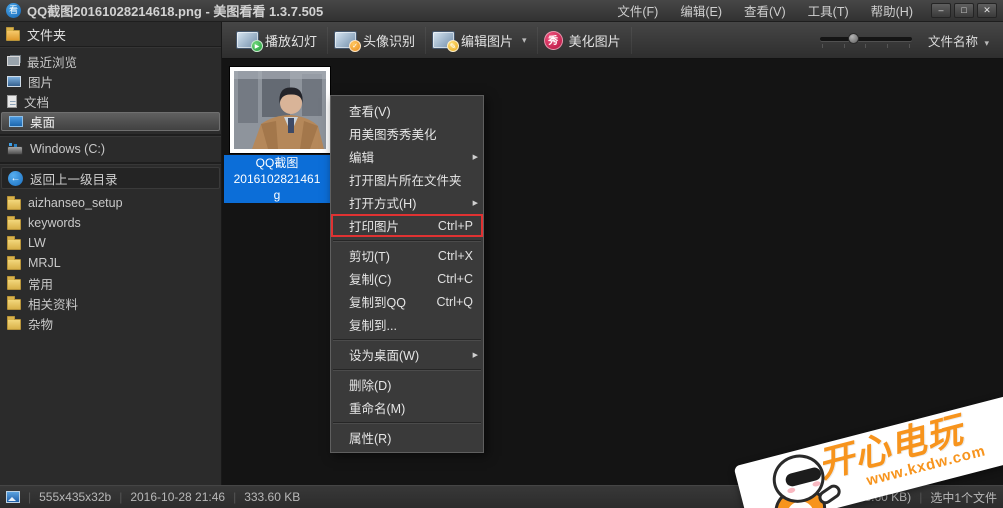 This screenshot has height=508, width=1003. Describe the element at coordinates (407, 133) in the screenshot. I see `menu-item-beautify-with-meitu: 用美图秀秀美化` at that location.